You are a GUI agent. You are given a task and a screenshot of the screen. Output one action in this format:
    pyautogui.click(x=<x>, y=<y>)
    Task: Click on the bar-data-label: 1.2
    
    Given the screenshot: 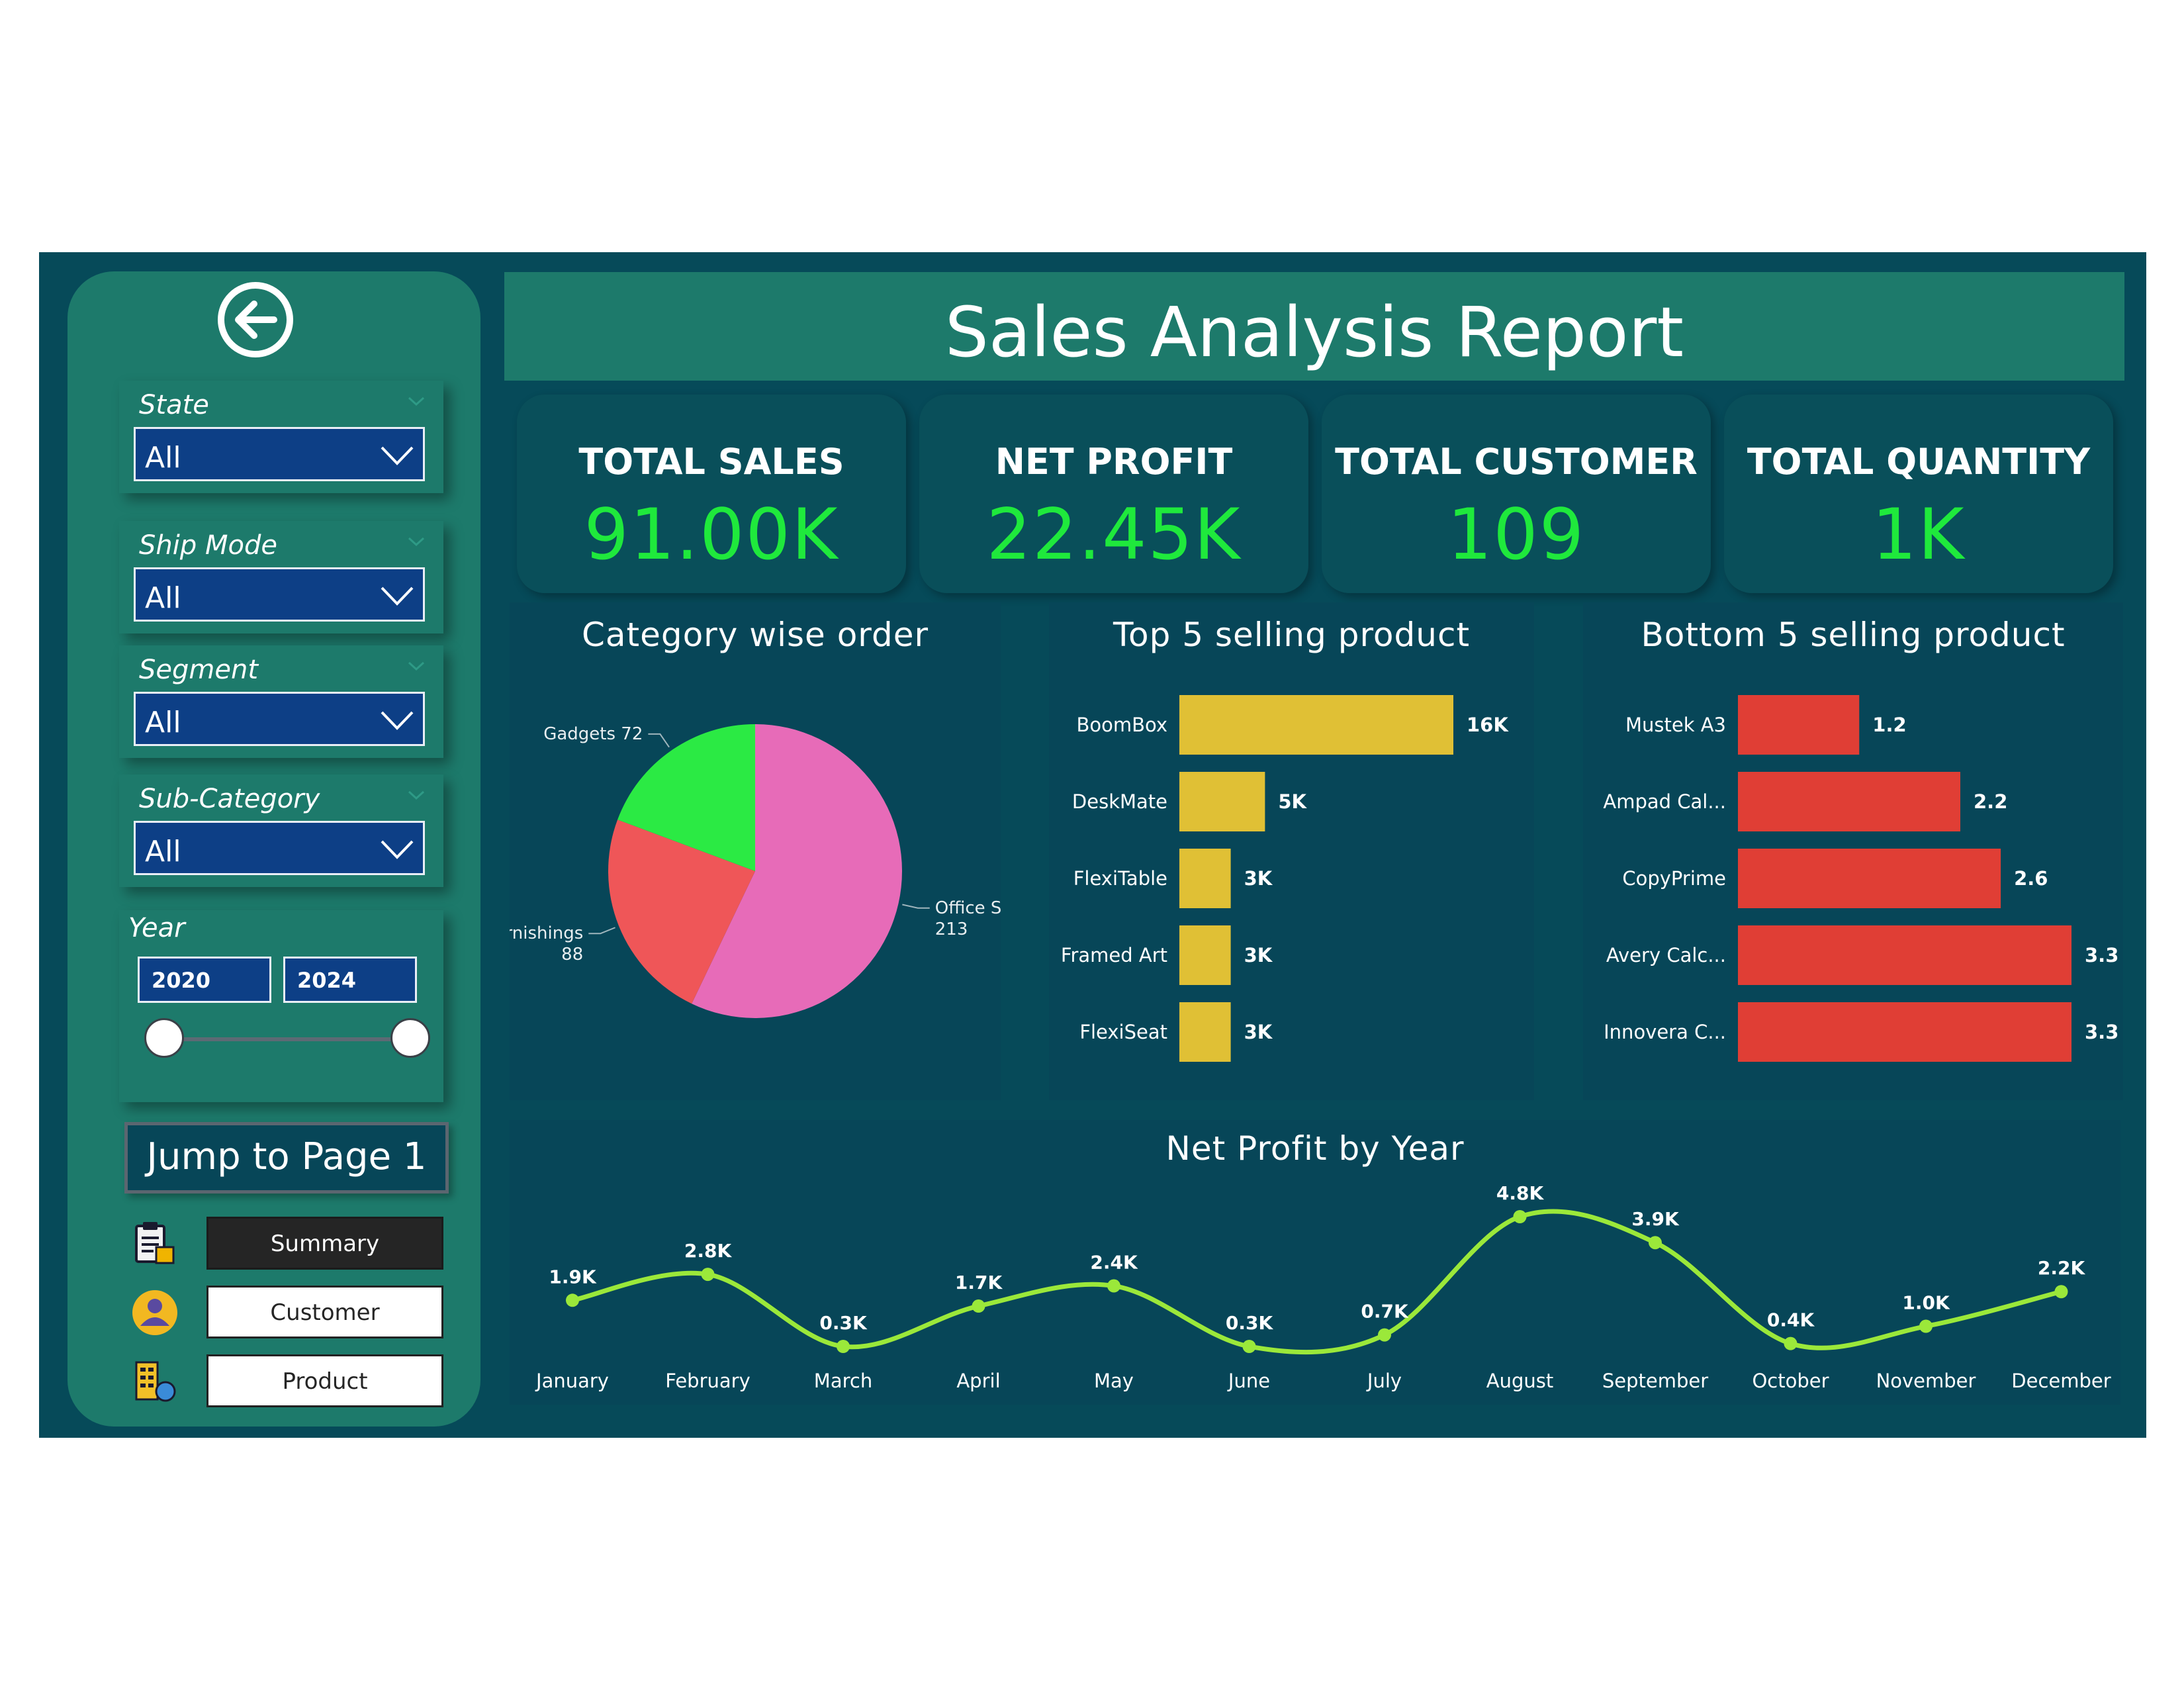 What is the action you would take?
    pyautogui.click(x=1889, y=725)
    